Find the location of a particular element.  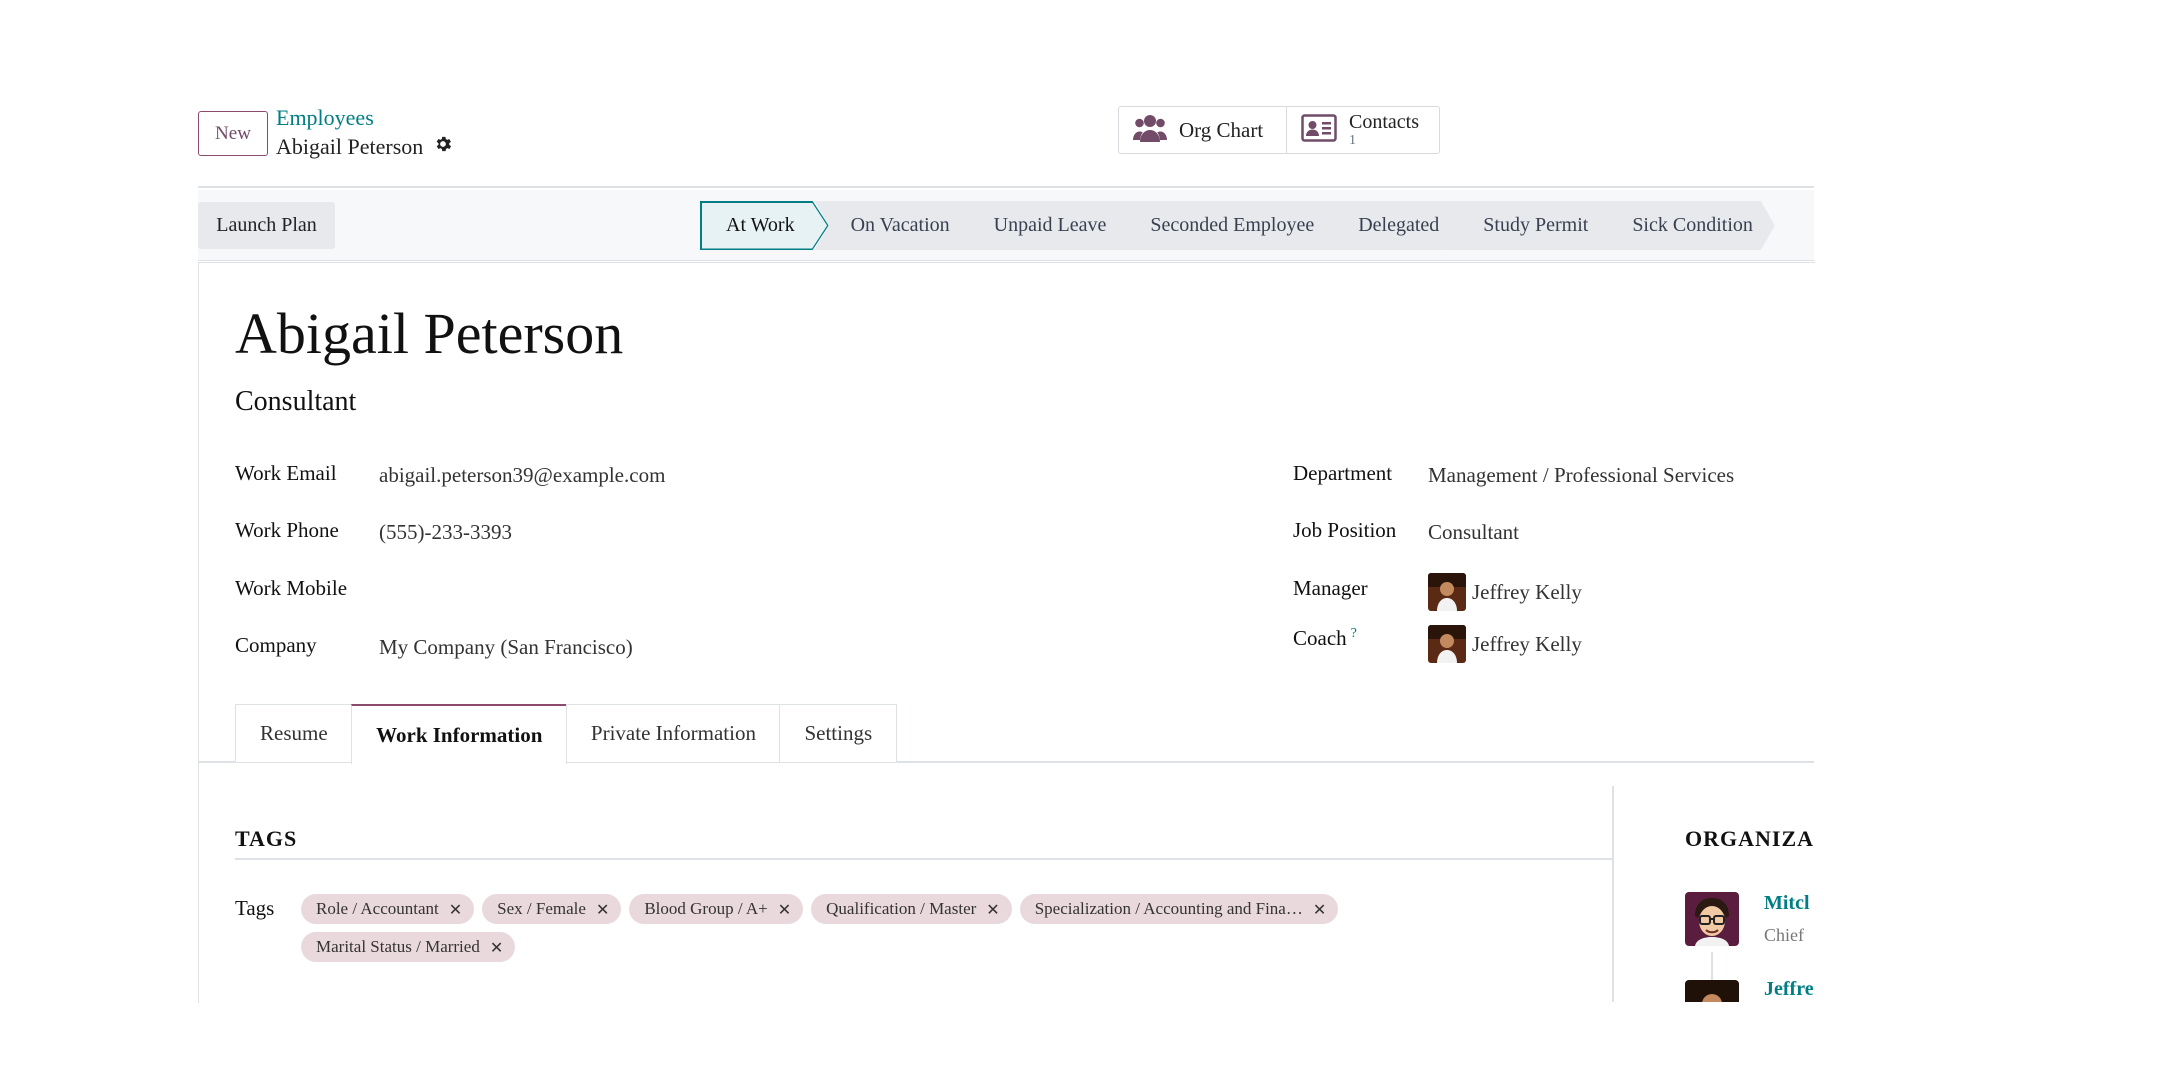

department-field: Management / Professional Services is located at coordinates (1581, 475).